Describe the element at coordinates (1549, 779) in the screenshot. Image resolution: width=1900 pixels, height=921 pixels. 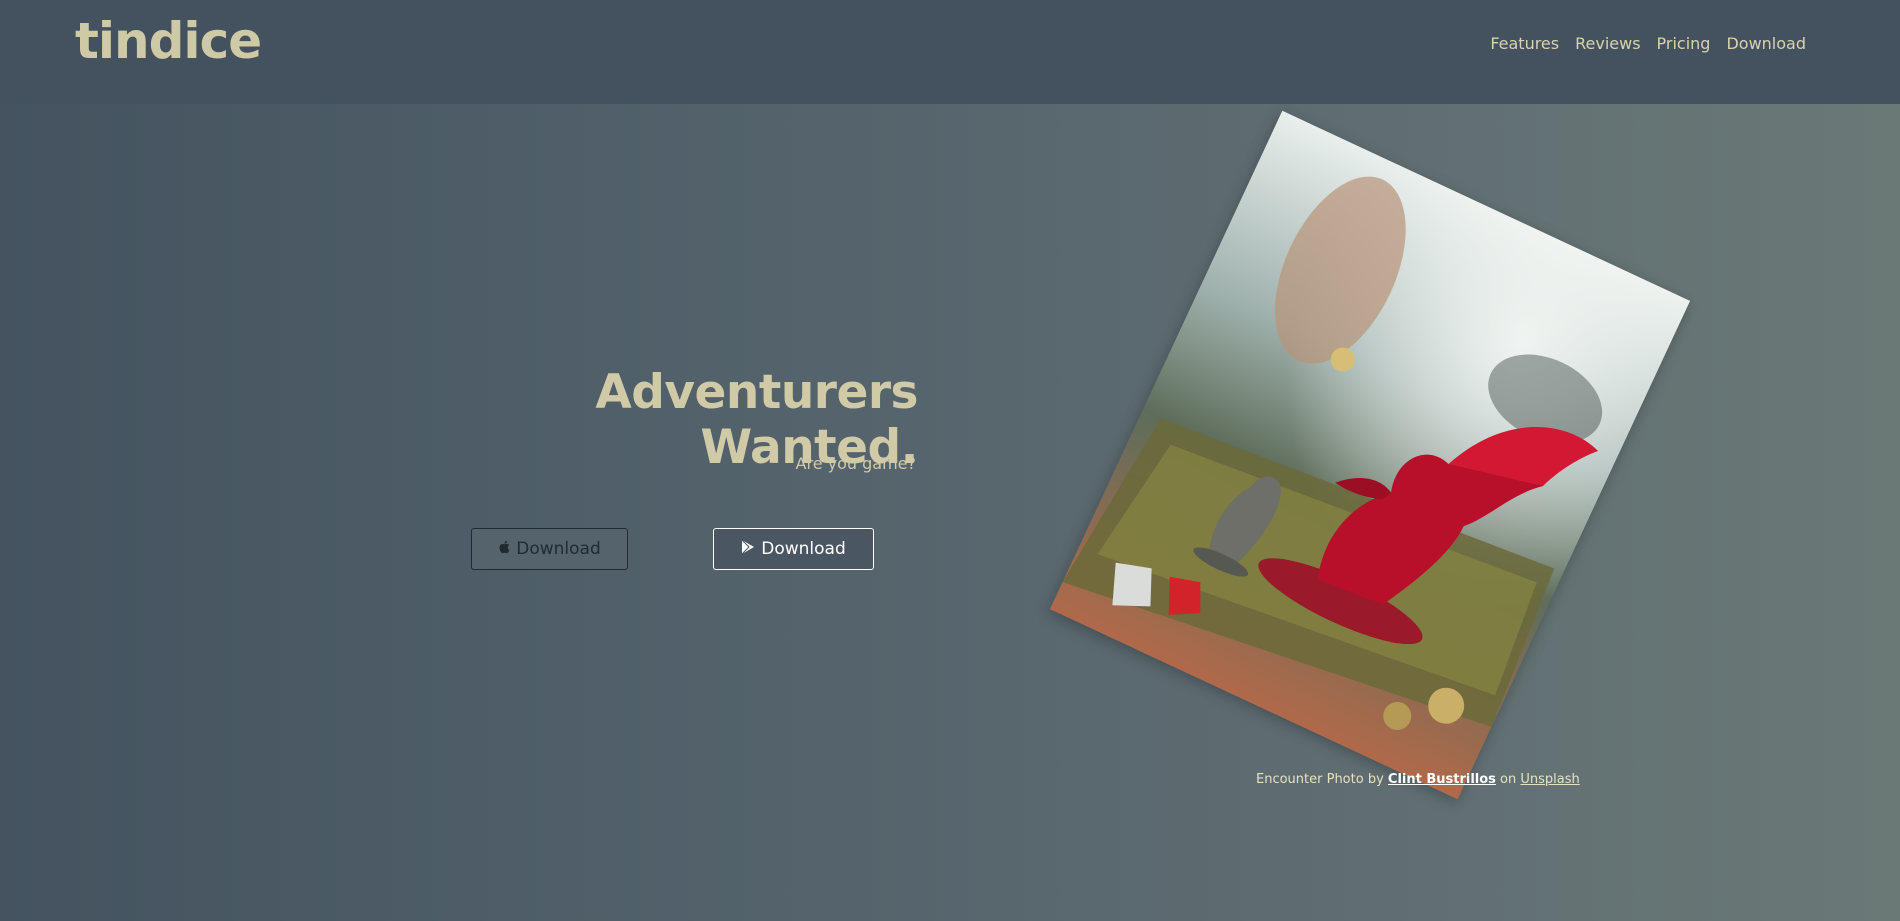
I see `credit-site-link: Unsplash` at that location.